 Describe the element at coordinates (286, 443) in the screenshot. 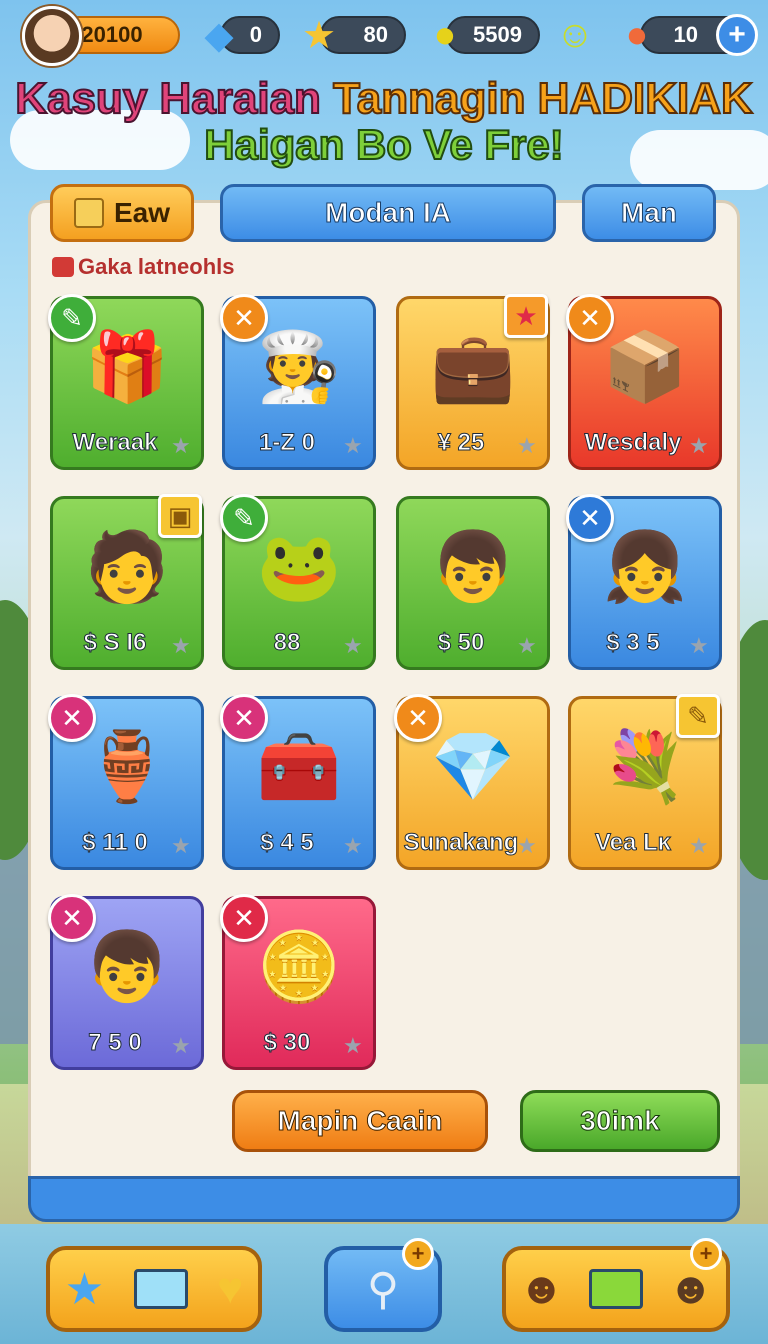

I see `item-label: 1-Z 0` at that location.